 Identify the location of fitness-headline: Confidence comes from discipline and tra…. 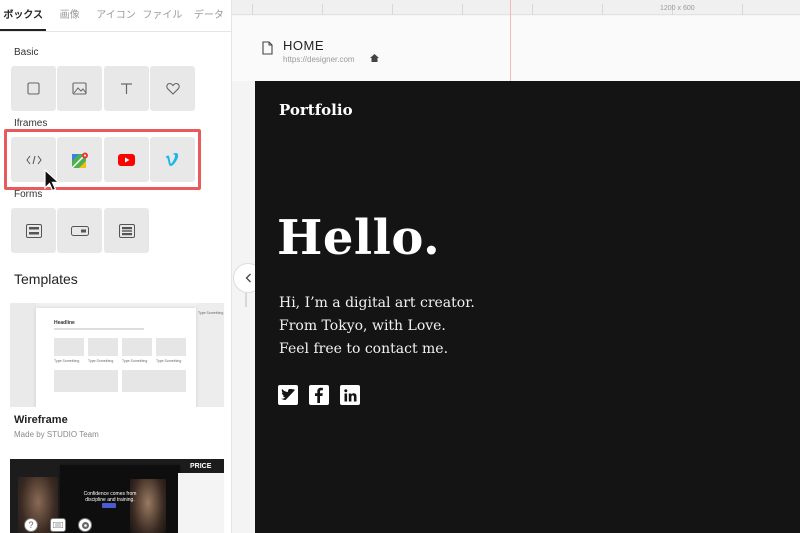
(110, 497).